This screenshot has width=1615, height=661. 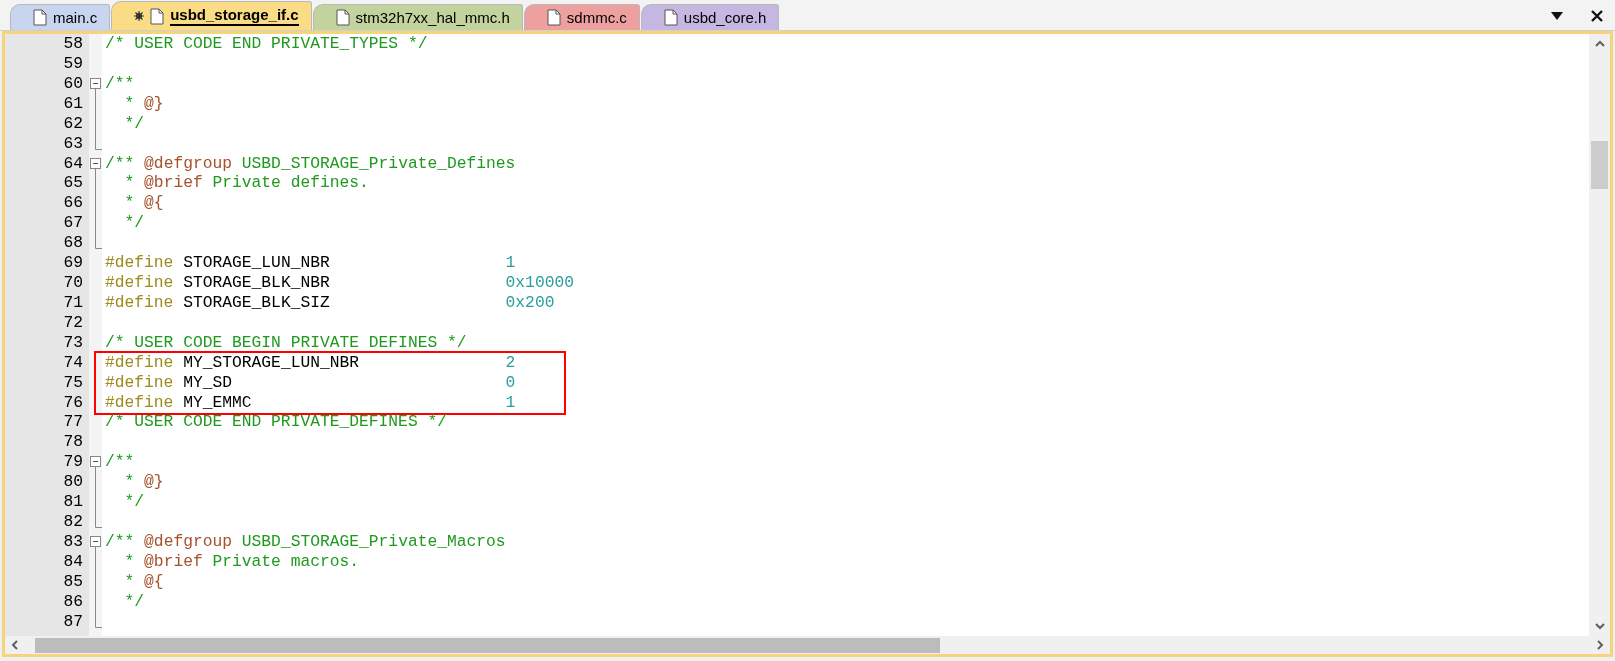 What do you see at coordinates (73, 44) in the screenshot?
I see `line-number: 58` at bounding box center [73, 44].